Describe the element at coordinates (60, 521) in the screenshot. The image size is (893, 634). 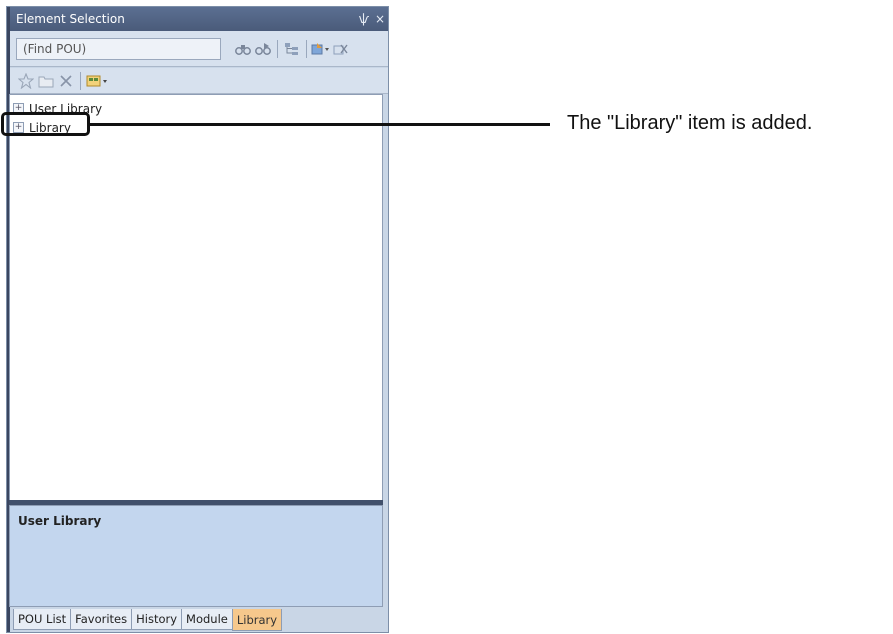
I see `description-title: User Library` at that location.